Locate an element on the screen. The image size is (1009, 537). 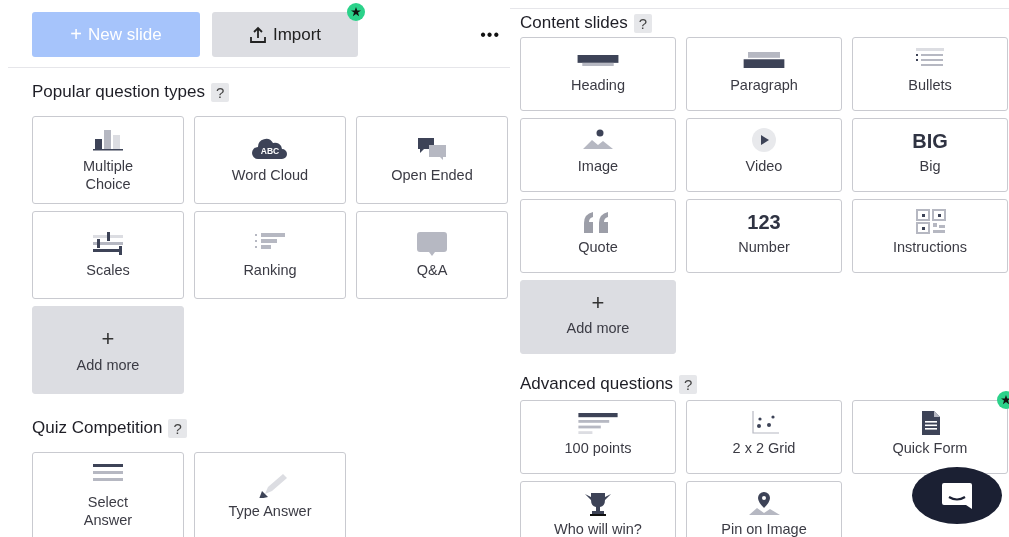
slide-type-tile: 2 x 2 Grid is located at coordinates (764, 437).